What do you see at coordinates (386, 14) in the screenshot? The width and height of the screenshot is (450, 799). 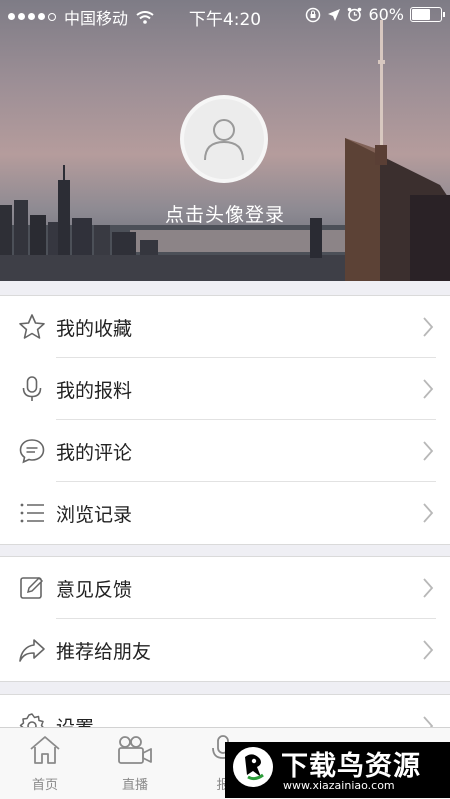 I see `battery-percent: 60%` at bounding box center [386, 14].